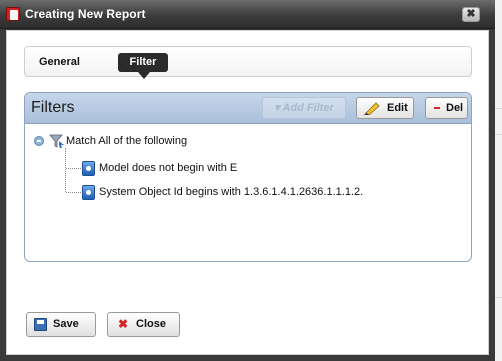 Image resolution: width=502 pixels, height=361 pixels. Describe the element at coordinates (498, 180) in the screenshot. I see `background-desktop` at that location.